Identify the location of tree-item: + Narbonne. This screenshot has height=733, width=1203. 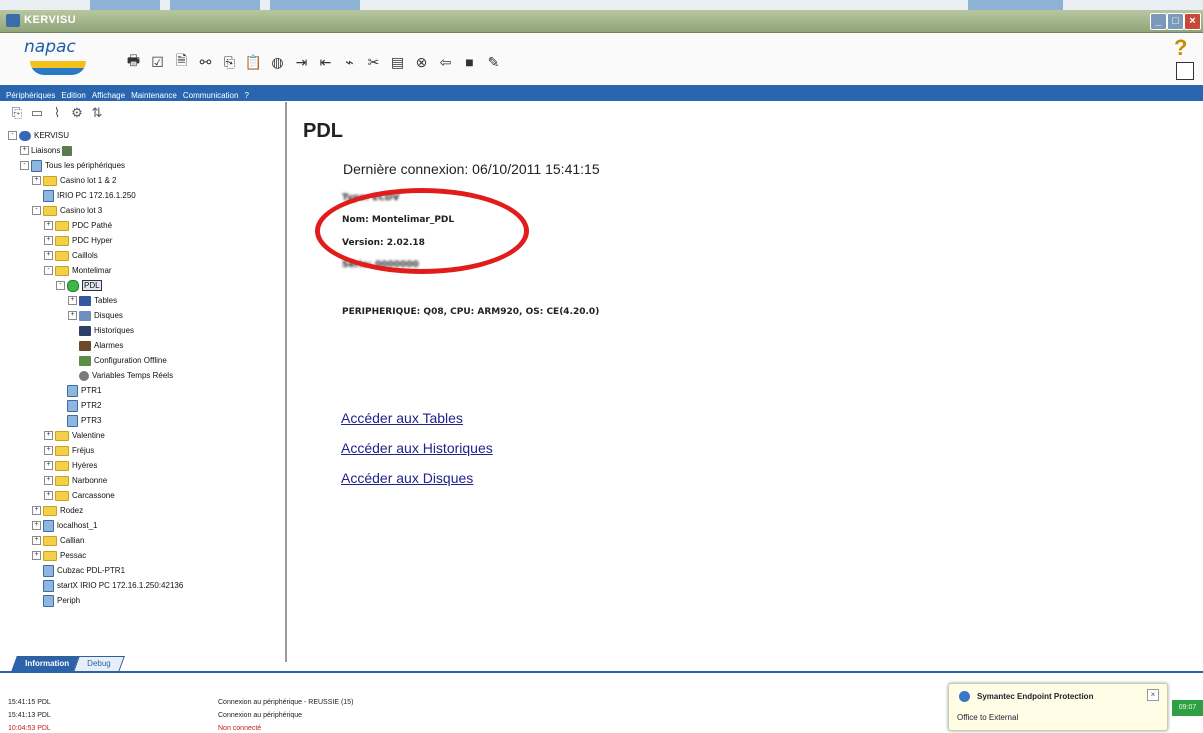
(95, 480).